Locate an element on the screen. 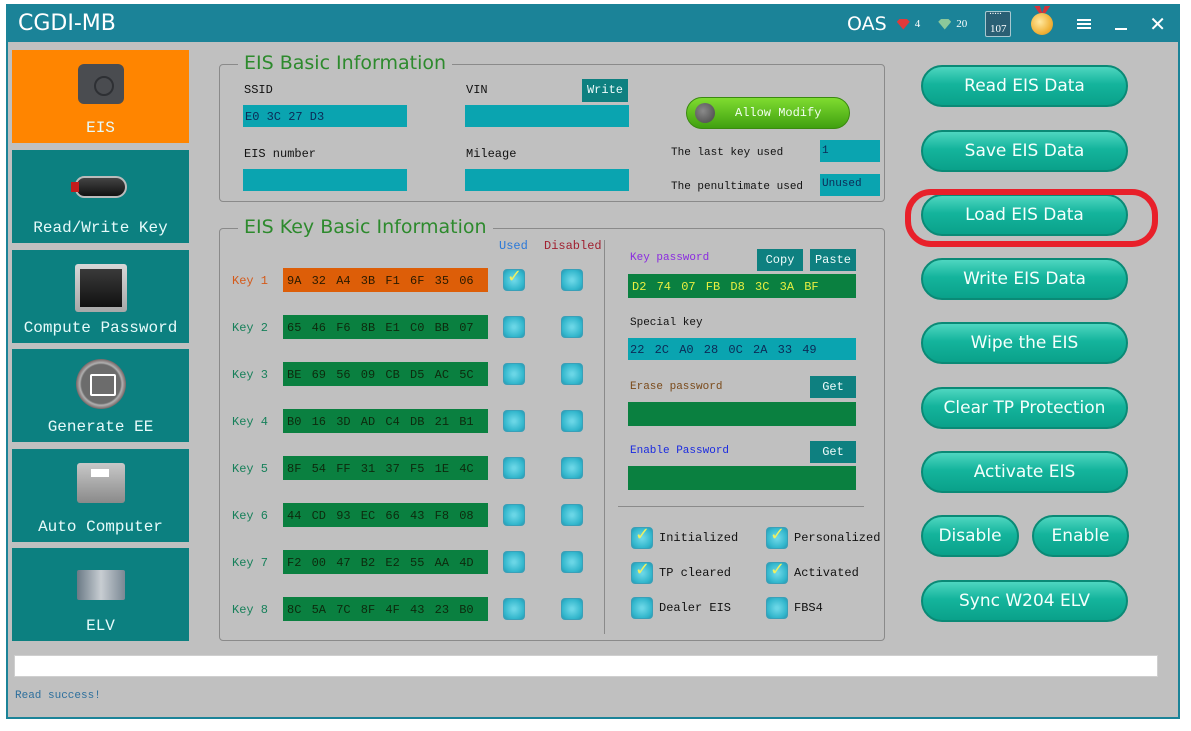 Image resolution: width=1191 pixels, height=731 pixels. last-key-label: The last key used is located at coordinates (727, 153).